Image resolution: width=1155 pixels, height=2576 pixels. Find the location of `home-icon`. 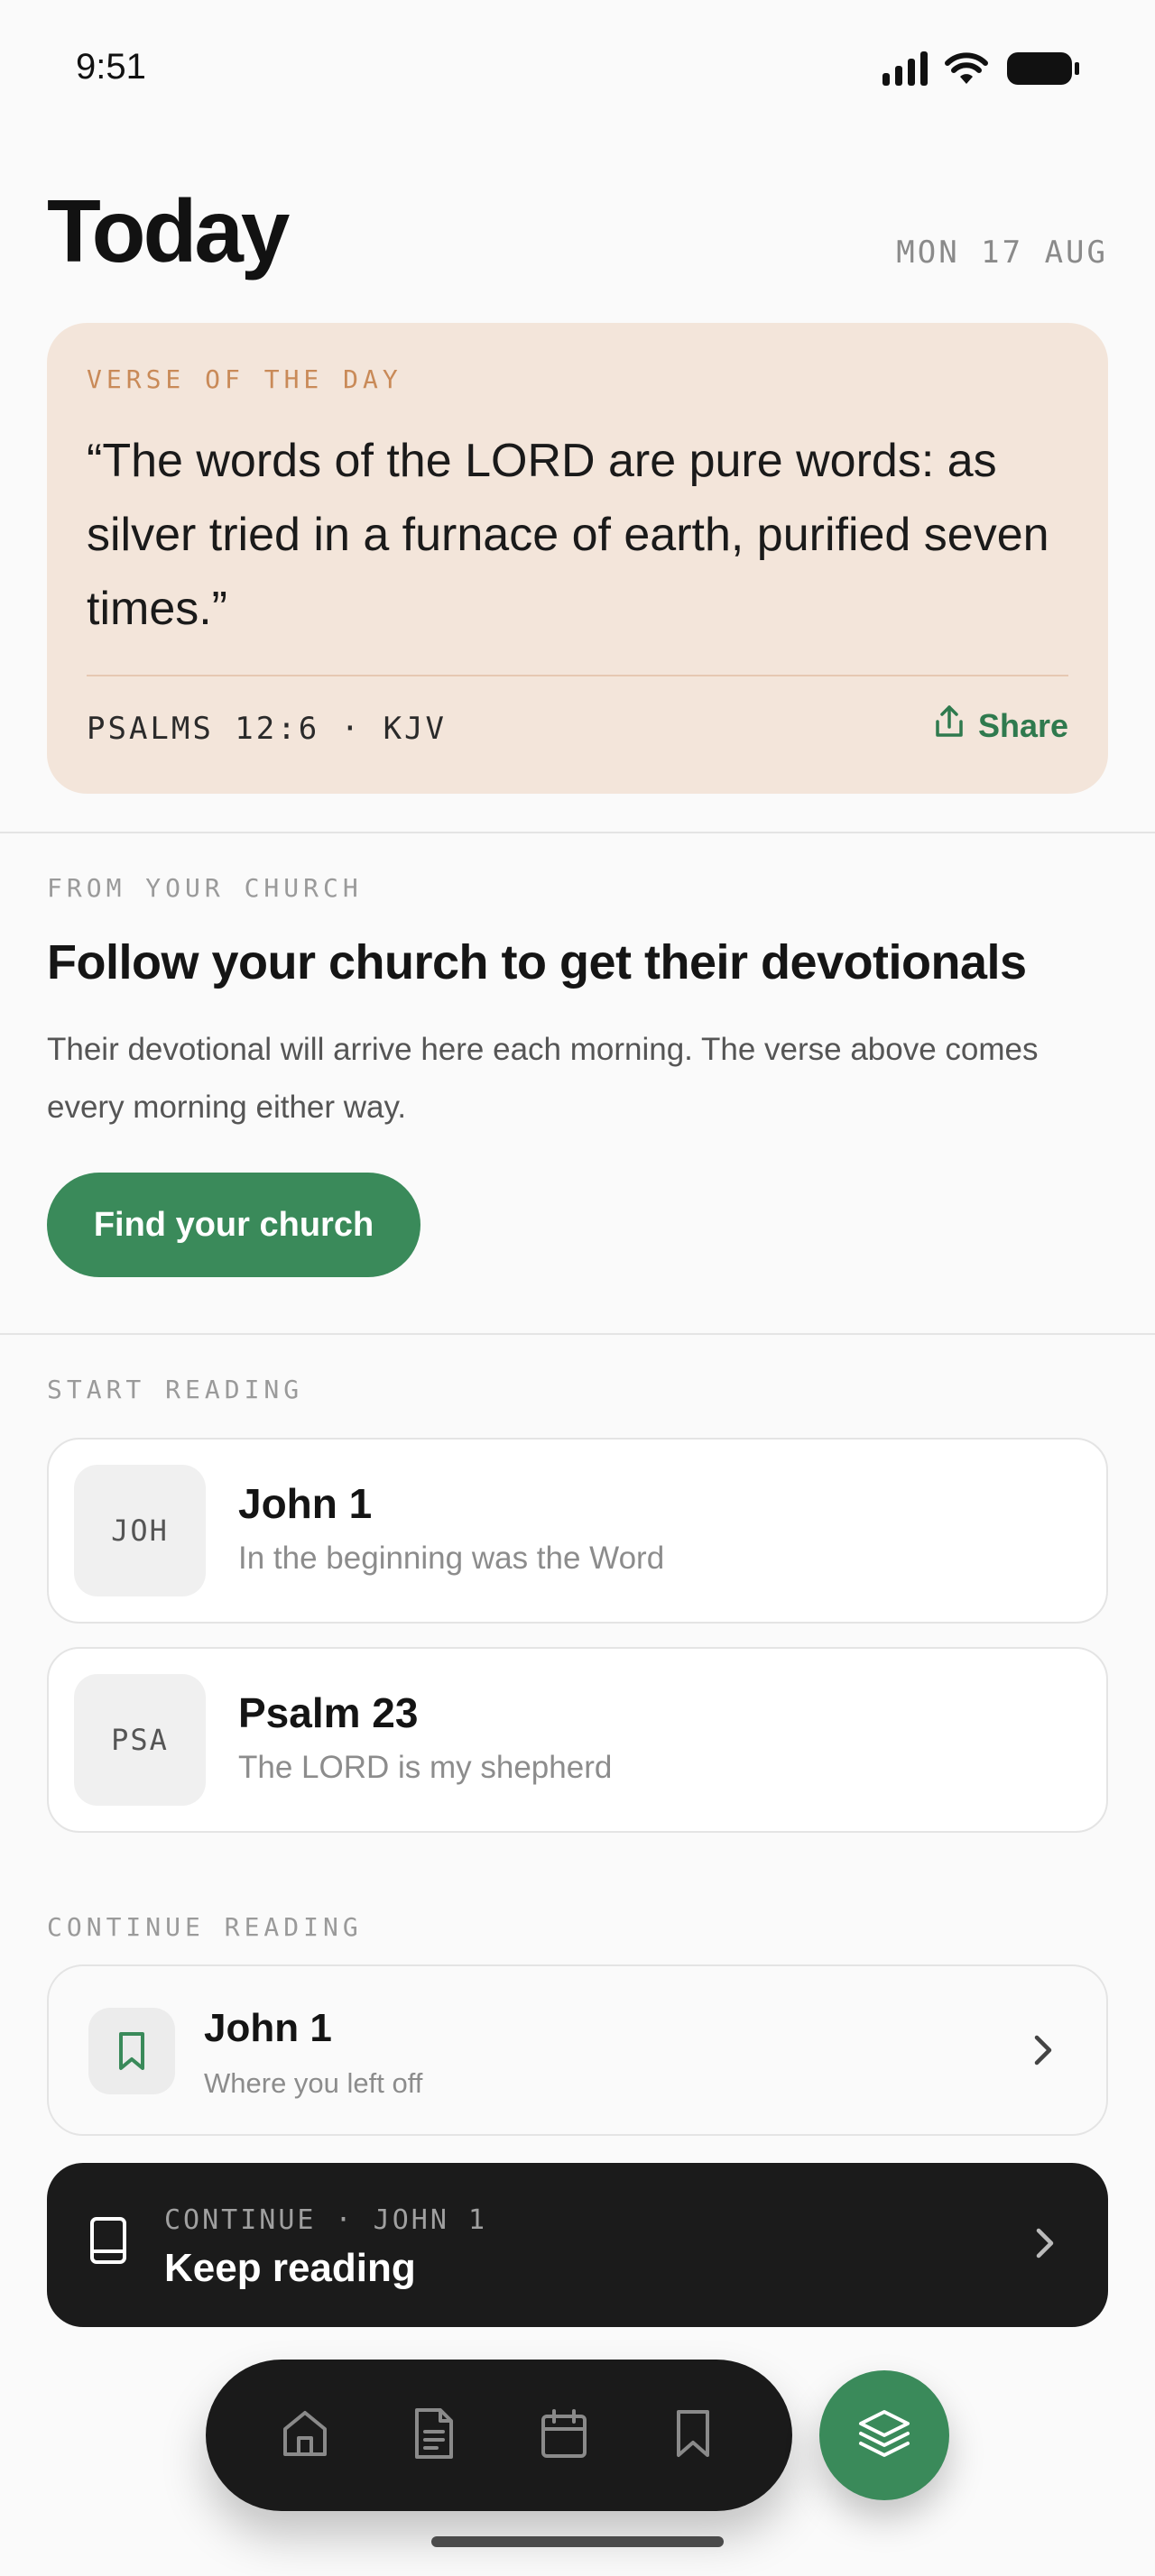

home-icon is located at coordinates (305, 2435).